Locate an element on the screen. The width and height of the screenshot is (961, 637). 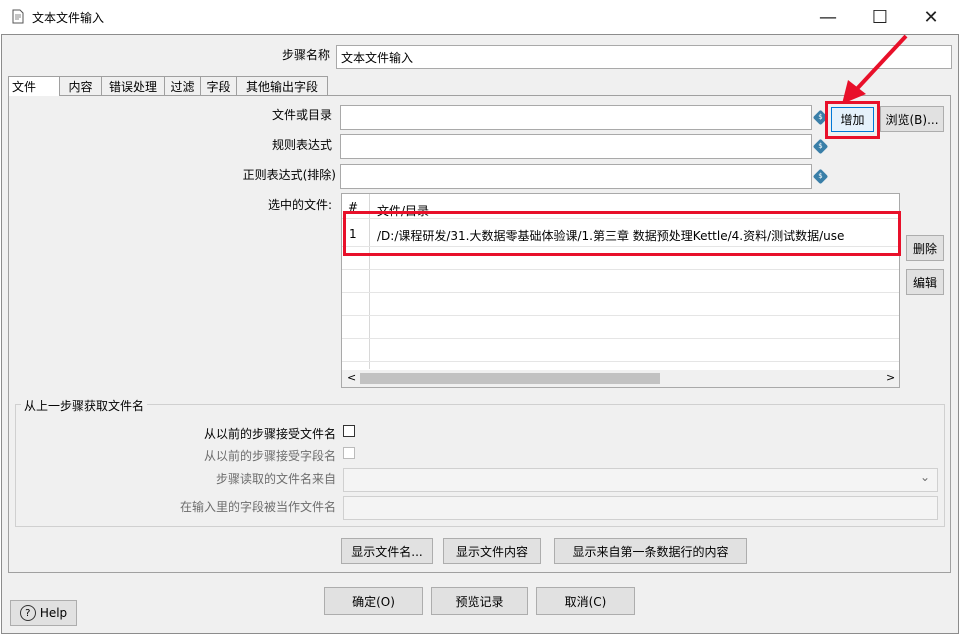
annotation-arrow-icon is located at coordinates (875, 69).